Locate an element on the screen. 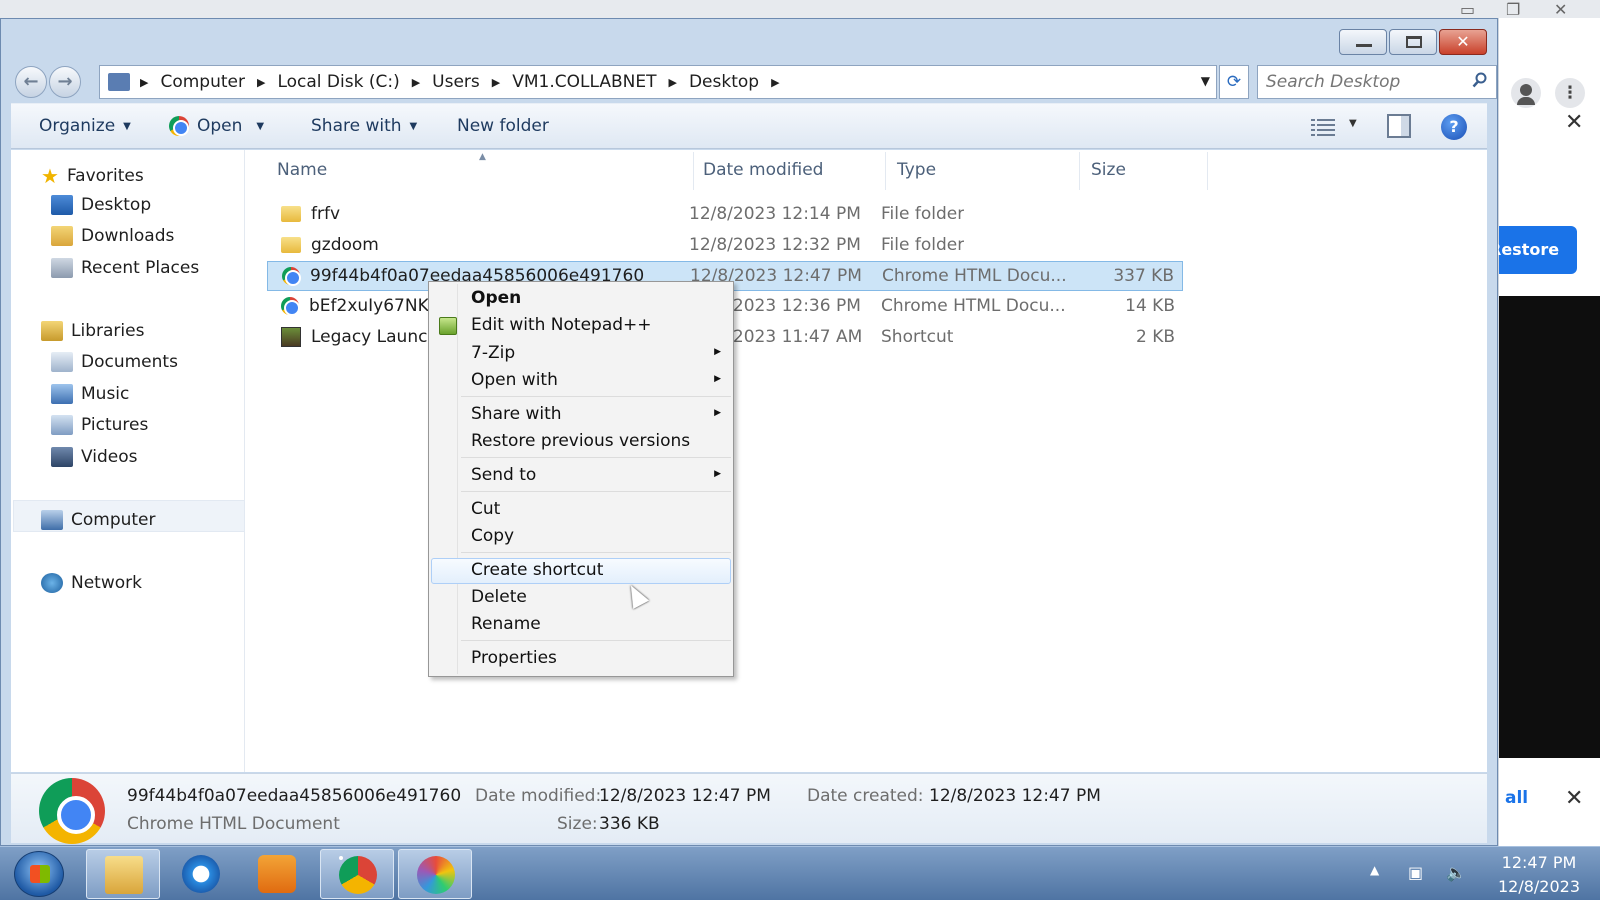 Image resolution: width=1600 pixels, height=900 pixels. nav-documents: Documents is located at coordinates (114, 362).